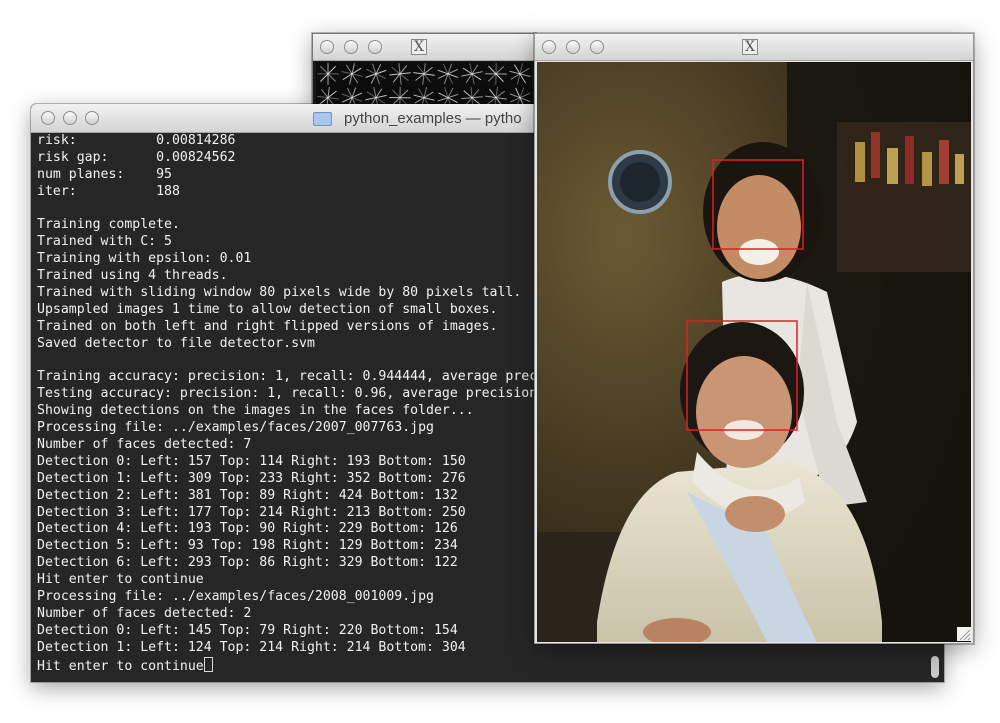 The width and height of the screenshot is (1000, 723). I want to click on terminal-cursor, so click(208, 664).